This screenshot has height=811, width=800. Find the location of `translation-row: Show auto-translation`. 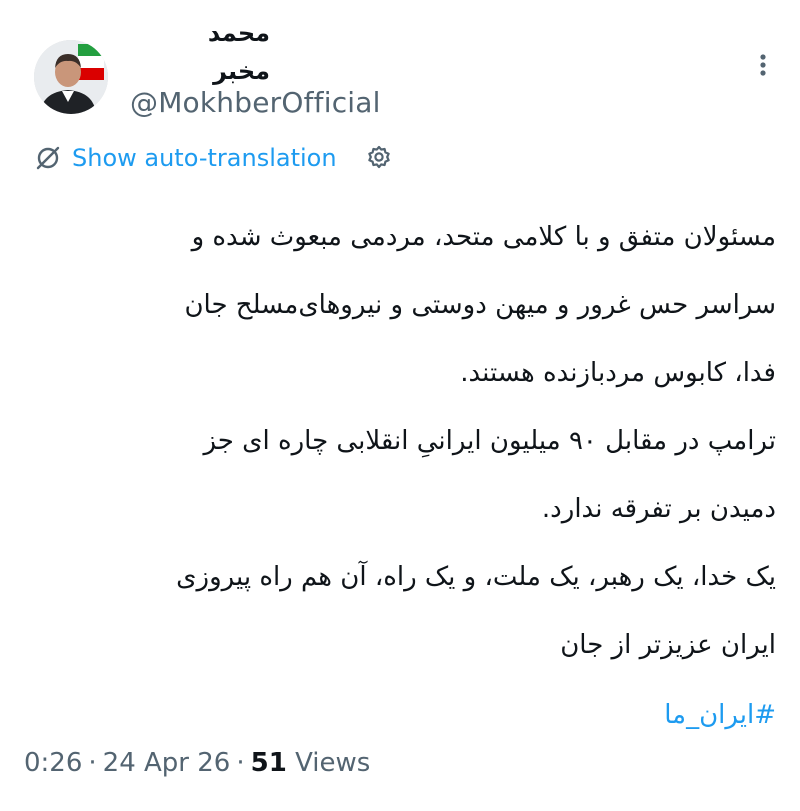

translation-row: Show auto-translation is located at coordinates (213, 158).